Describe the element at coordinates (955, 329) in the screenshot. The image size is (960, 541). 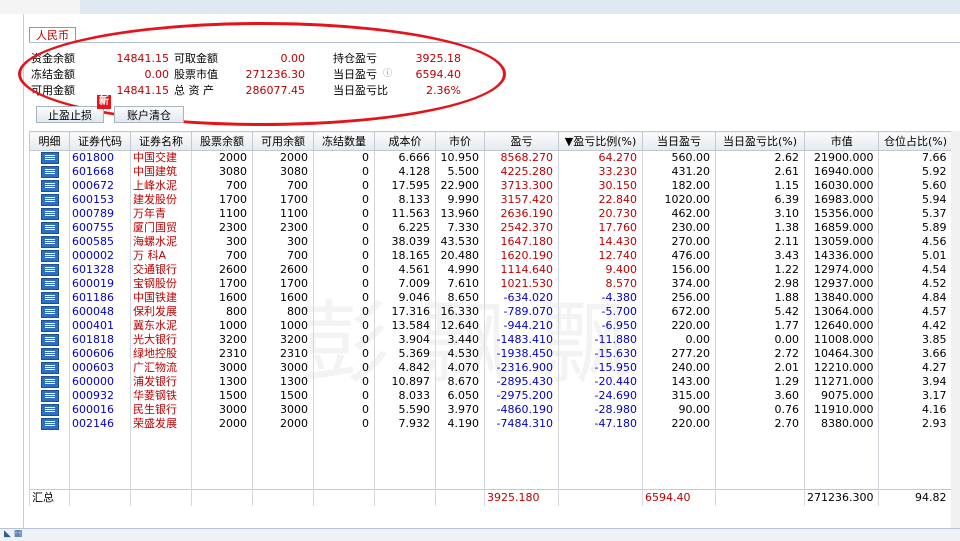
I see `vertical-scrollbar` at that location.